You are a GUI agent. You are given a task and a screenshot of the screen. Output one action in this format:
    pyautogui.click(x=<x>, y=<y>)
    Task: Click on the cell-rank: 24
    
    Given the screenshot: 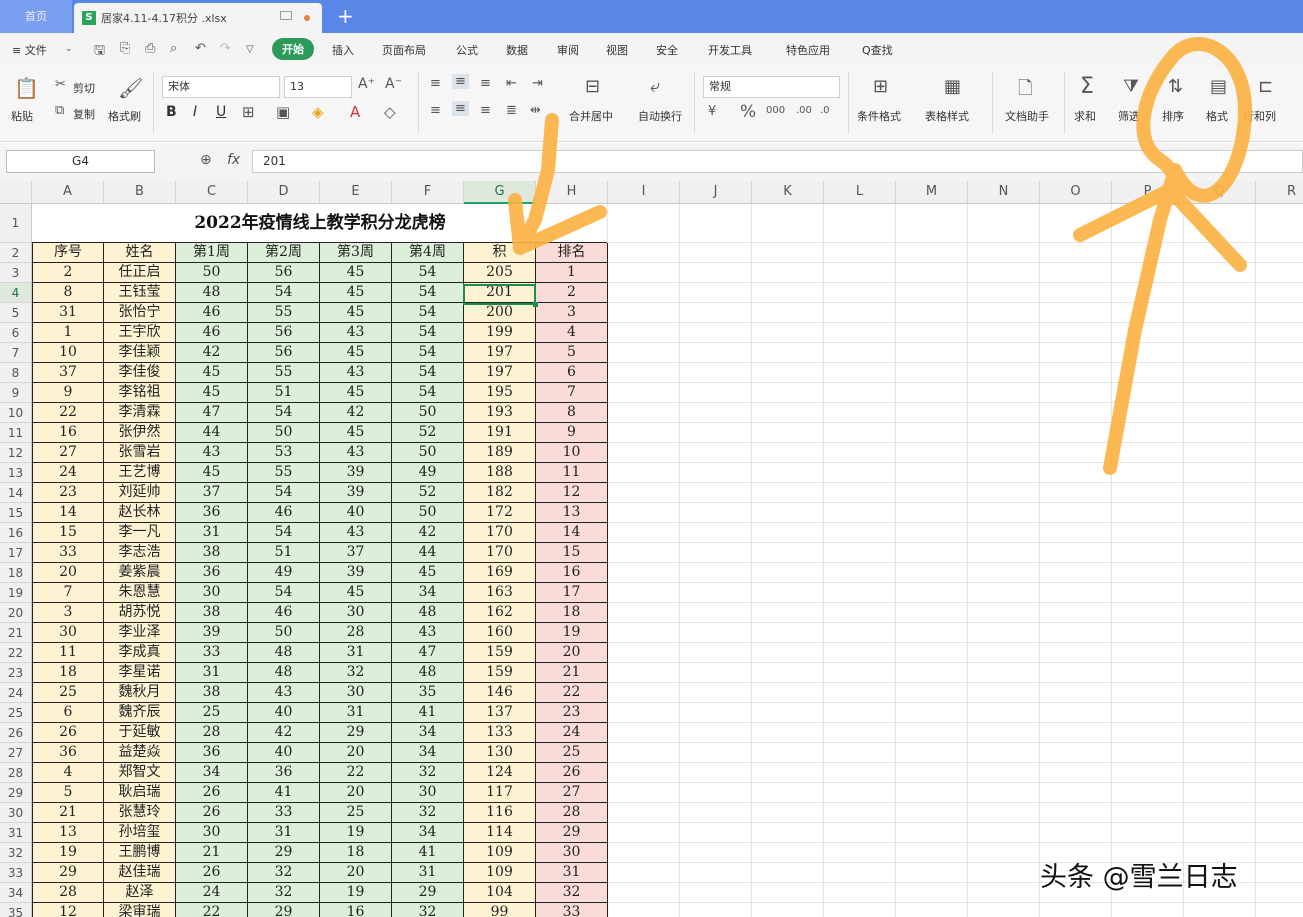 What is the action you would take?
    pyautogui.click(x=572, y=733)
    